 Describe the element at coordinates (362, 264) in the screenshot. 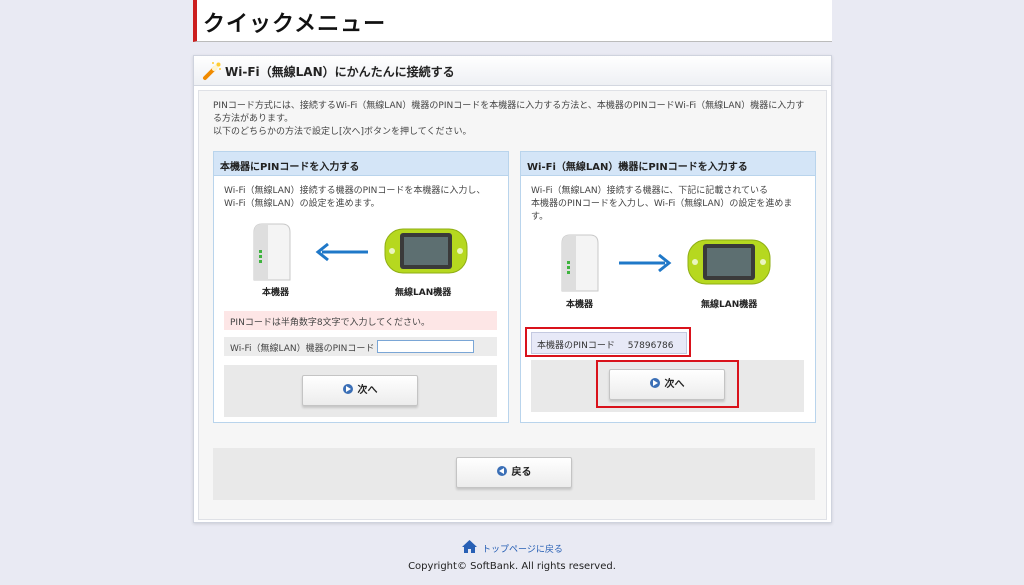

I see `left-illustration: 本機器 無線LAN機器` at that location.